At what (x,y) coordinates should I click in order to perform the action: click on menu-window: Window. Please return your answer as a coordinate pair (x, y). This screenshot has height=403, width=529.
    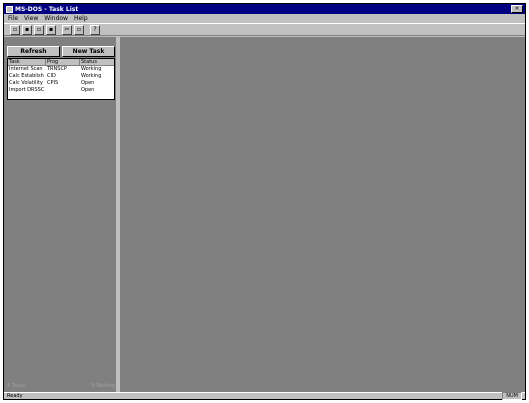
    Looking at the image, I should click on (56, 18).